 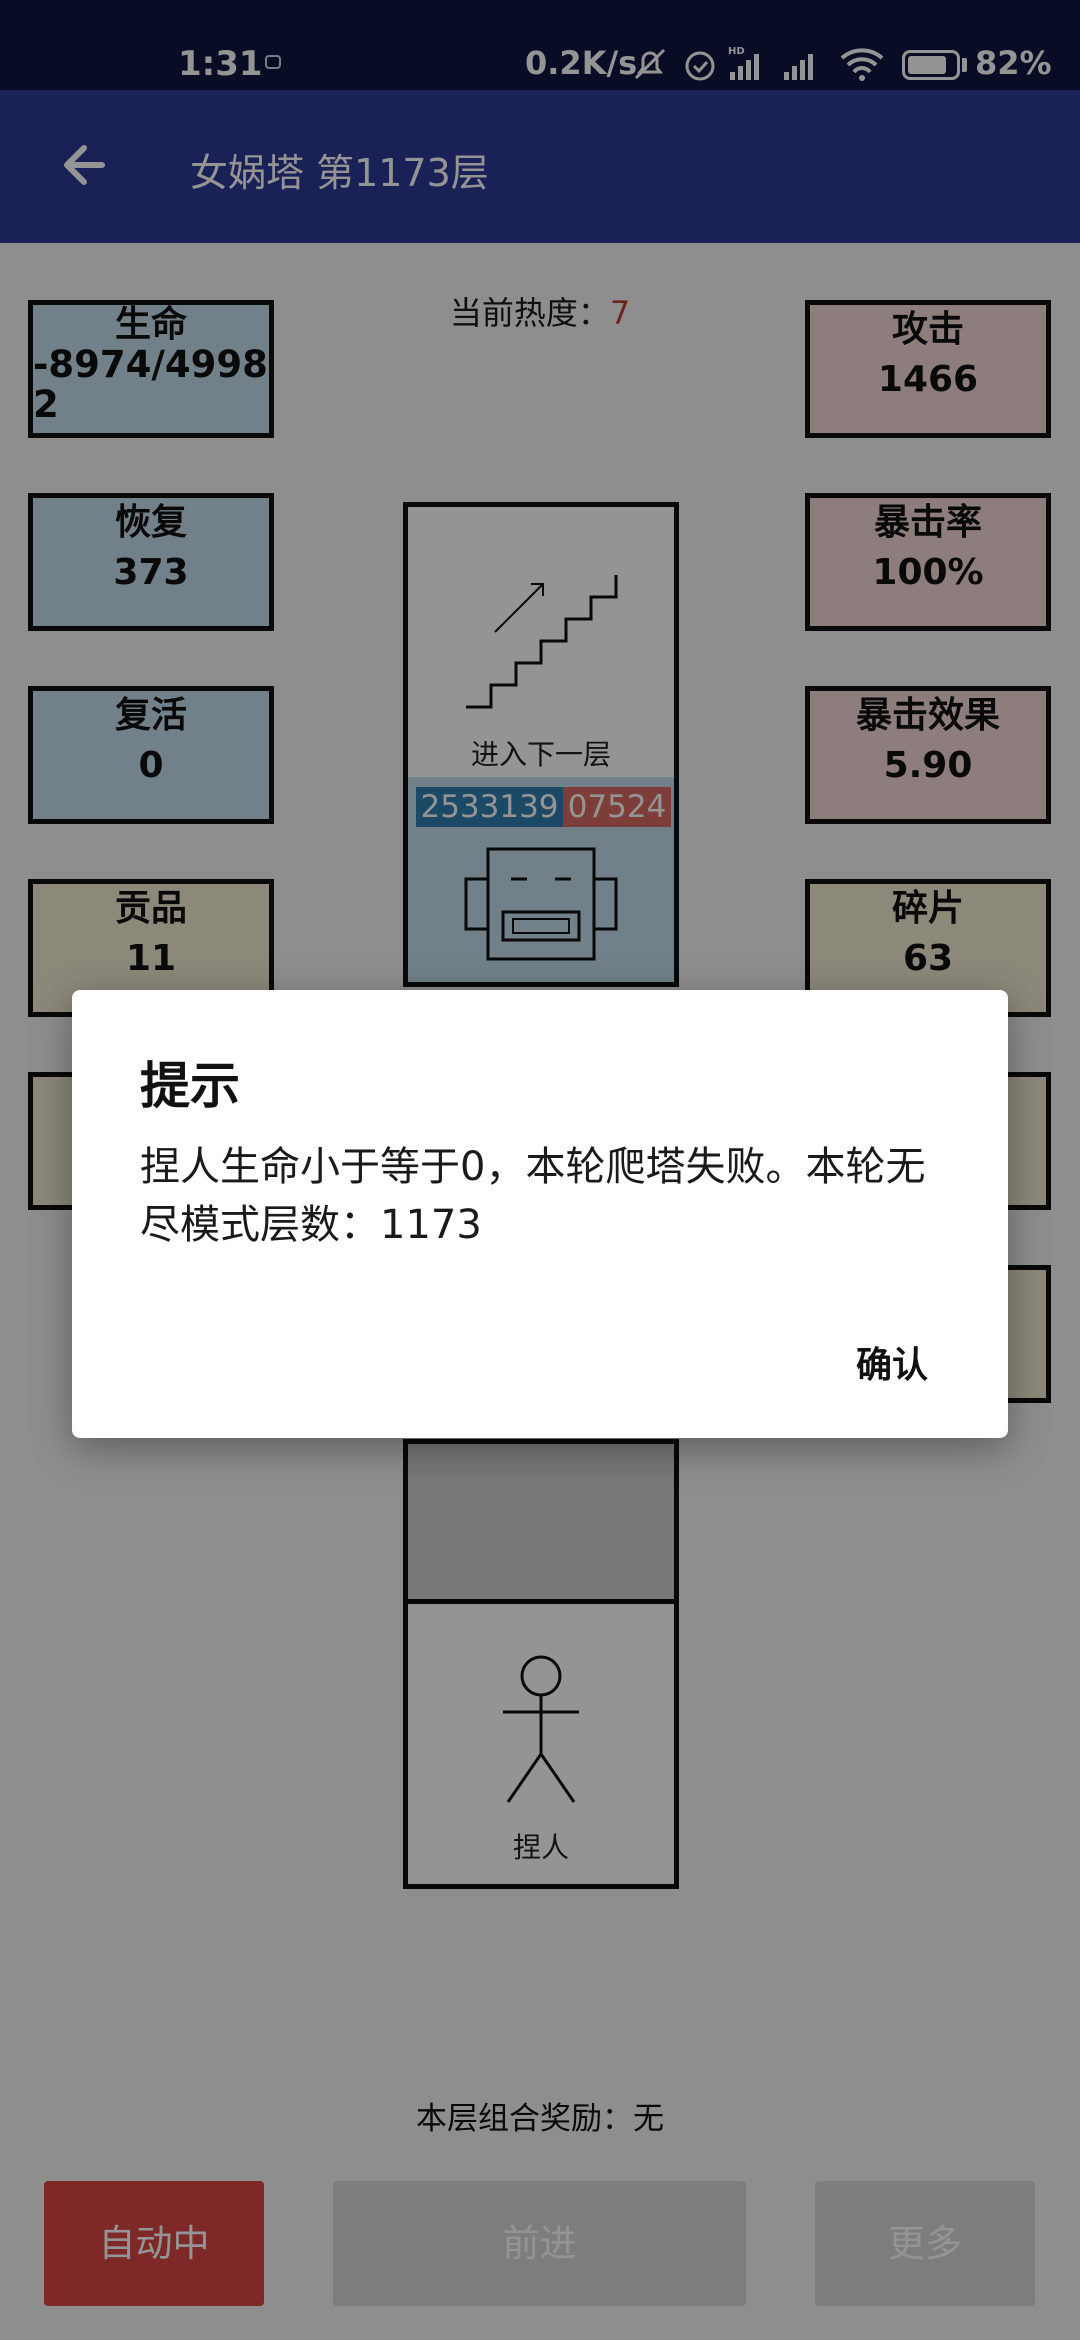 I want to click on dialog-title: 提示, so click(x=190, y=1086).